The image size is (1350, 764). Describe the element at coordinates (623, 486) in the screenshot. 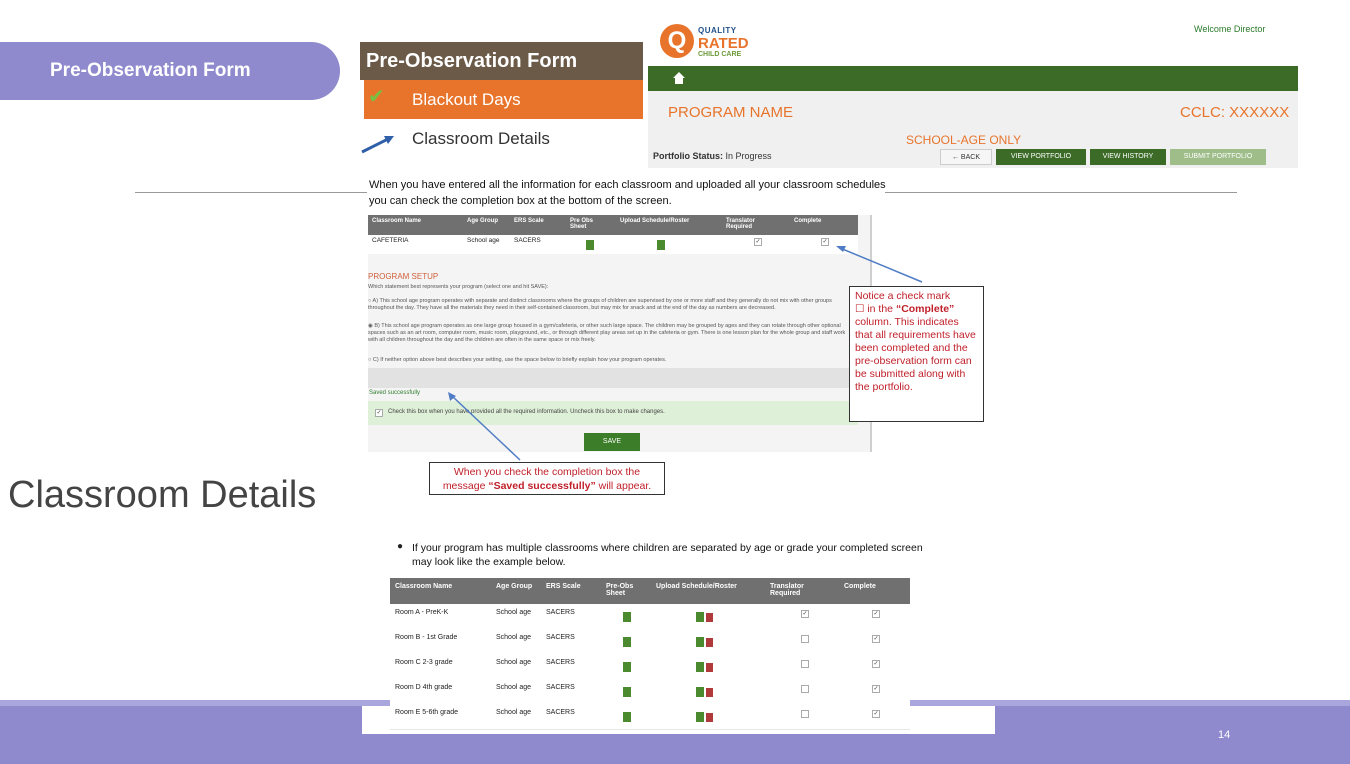

I see `callout-bottom-line2-post: will appear.` at that location.